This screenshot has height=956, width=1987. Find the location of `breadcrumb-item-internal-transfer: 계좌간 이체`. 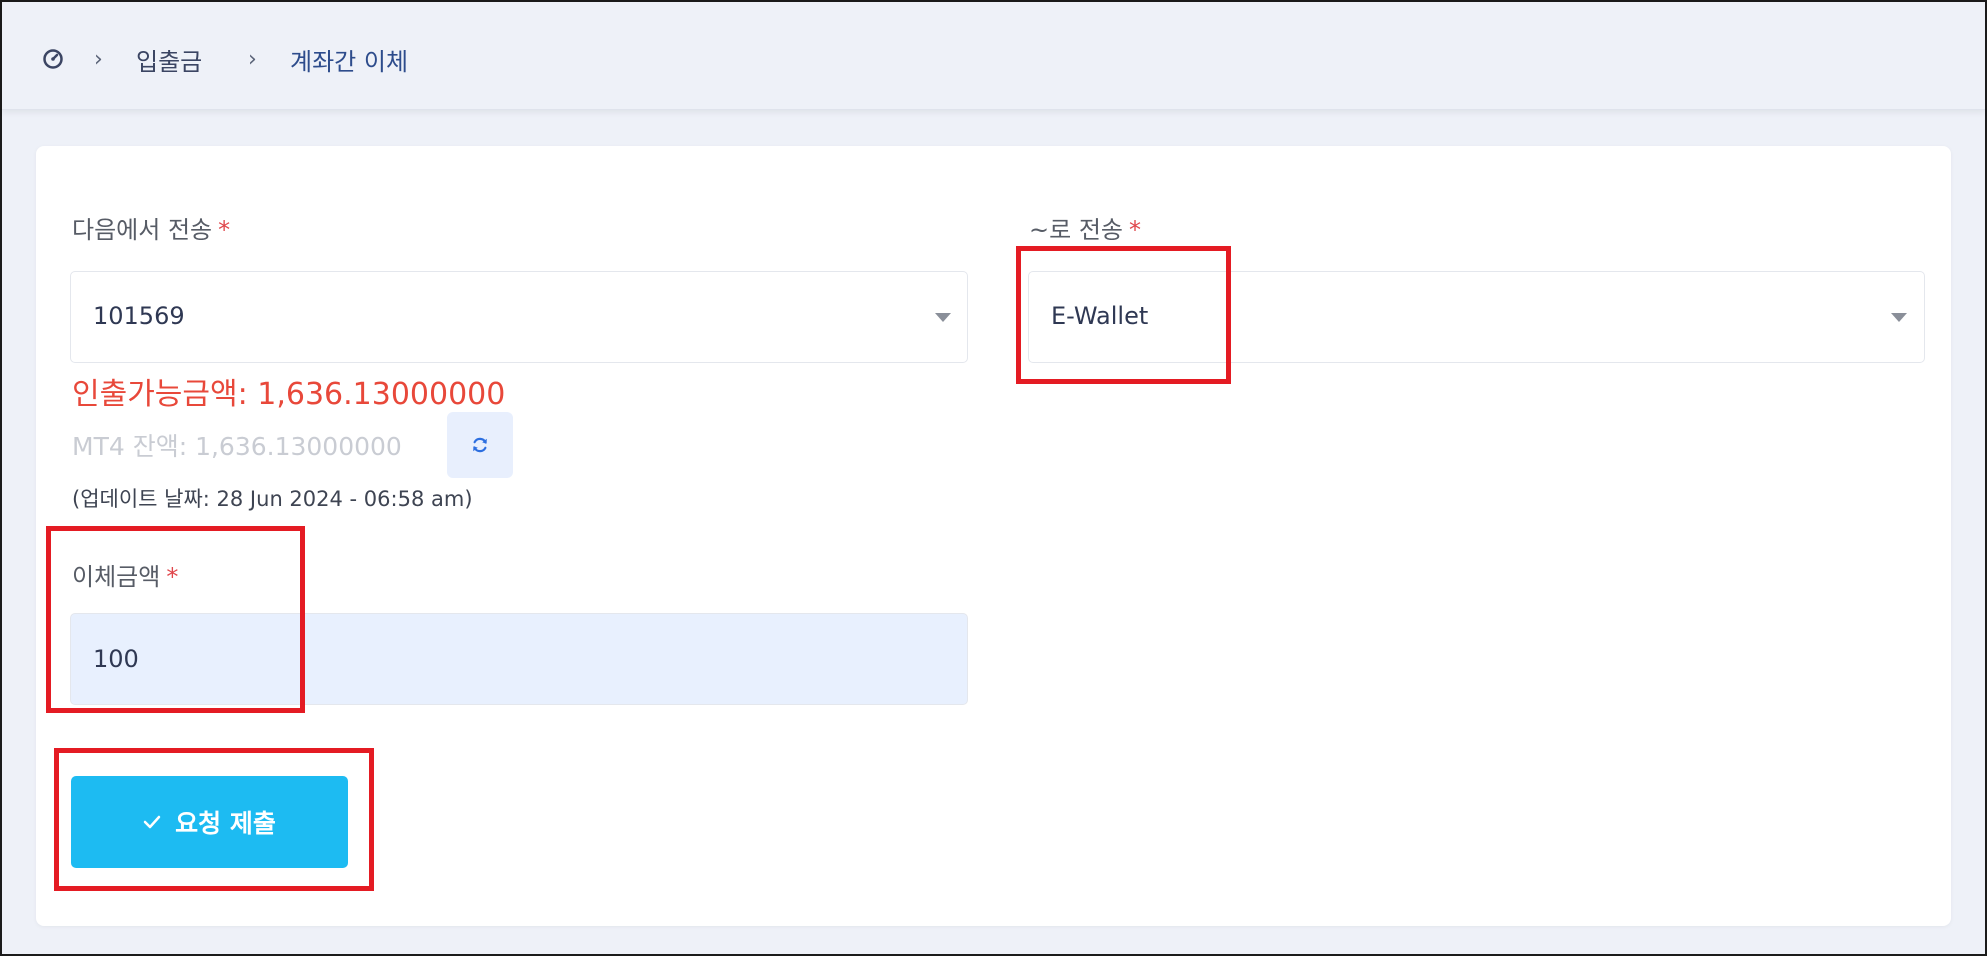

breadcrumb-item-internal-transfer: 계좌간 이체 is located at coordinates (349, 61).